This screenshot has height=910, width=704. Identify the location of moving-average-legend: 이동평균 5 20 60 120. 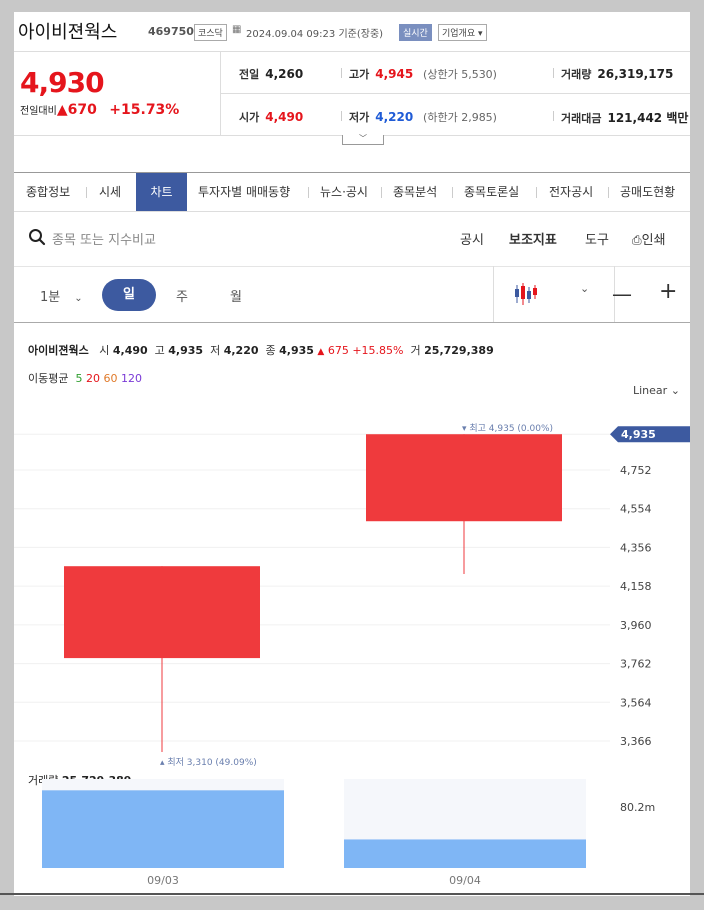
(85, 378).